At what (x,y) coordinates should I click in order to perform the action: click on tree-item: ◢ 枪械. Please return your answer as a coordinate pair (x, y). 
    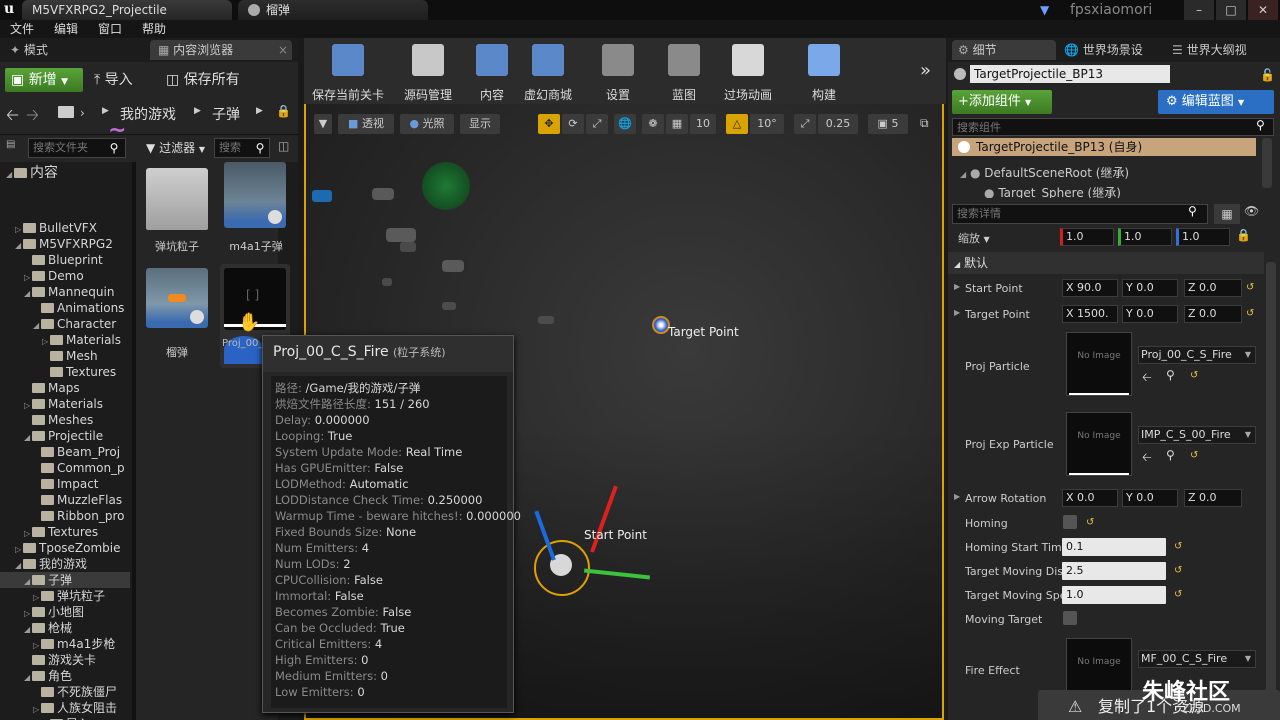
    Looking at the image, I should click on (65, 628).